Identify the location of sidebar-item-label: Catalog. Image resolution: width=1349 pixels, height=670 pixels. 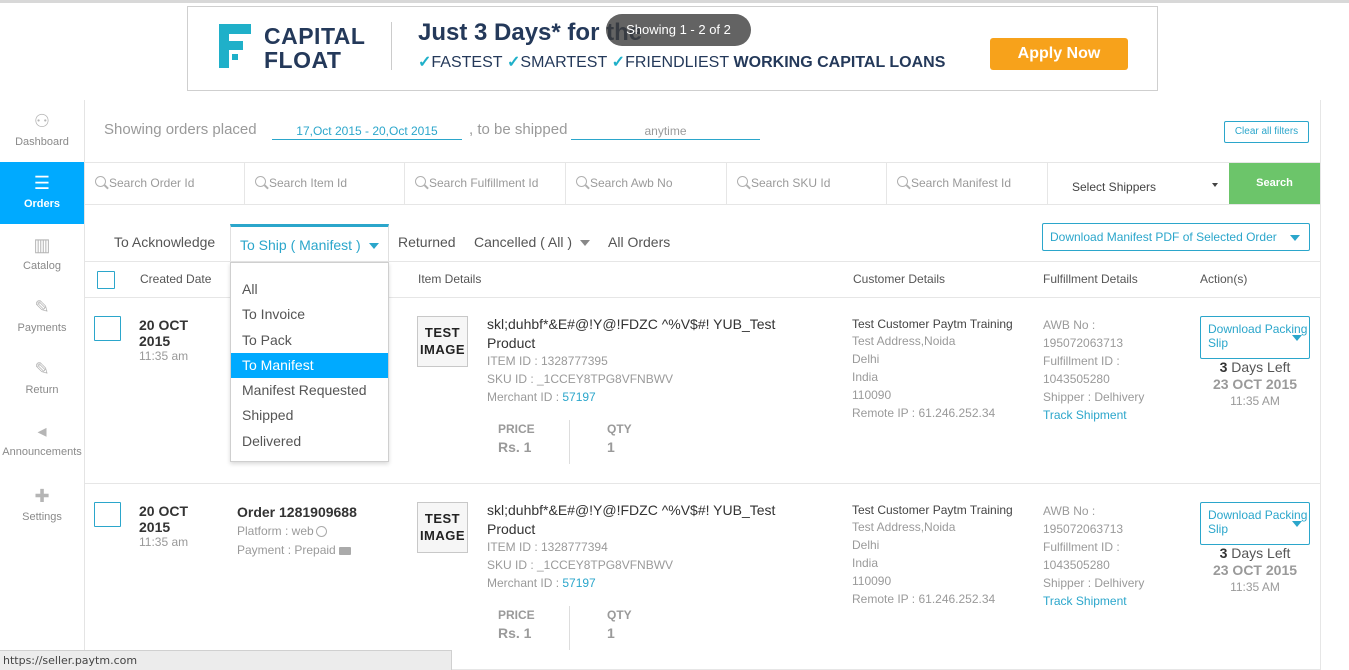
(42, 266).